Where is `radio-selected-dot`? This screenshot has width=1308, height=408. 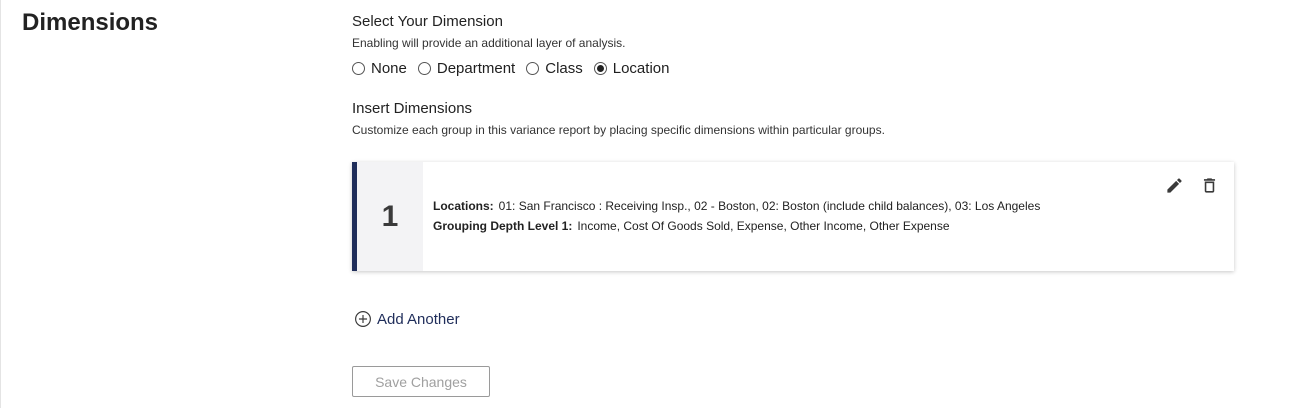 radio-selected-dot is located at coordinates (600, 68).